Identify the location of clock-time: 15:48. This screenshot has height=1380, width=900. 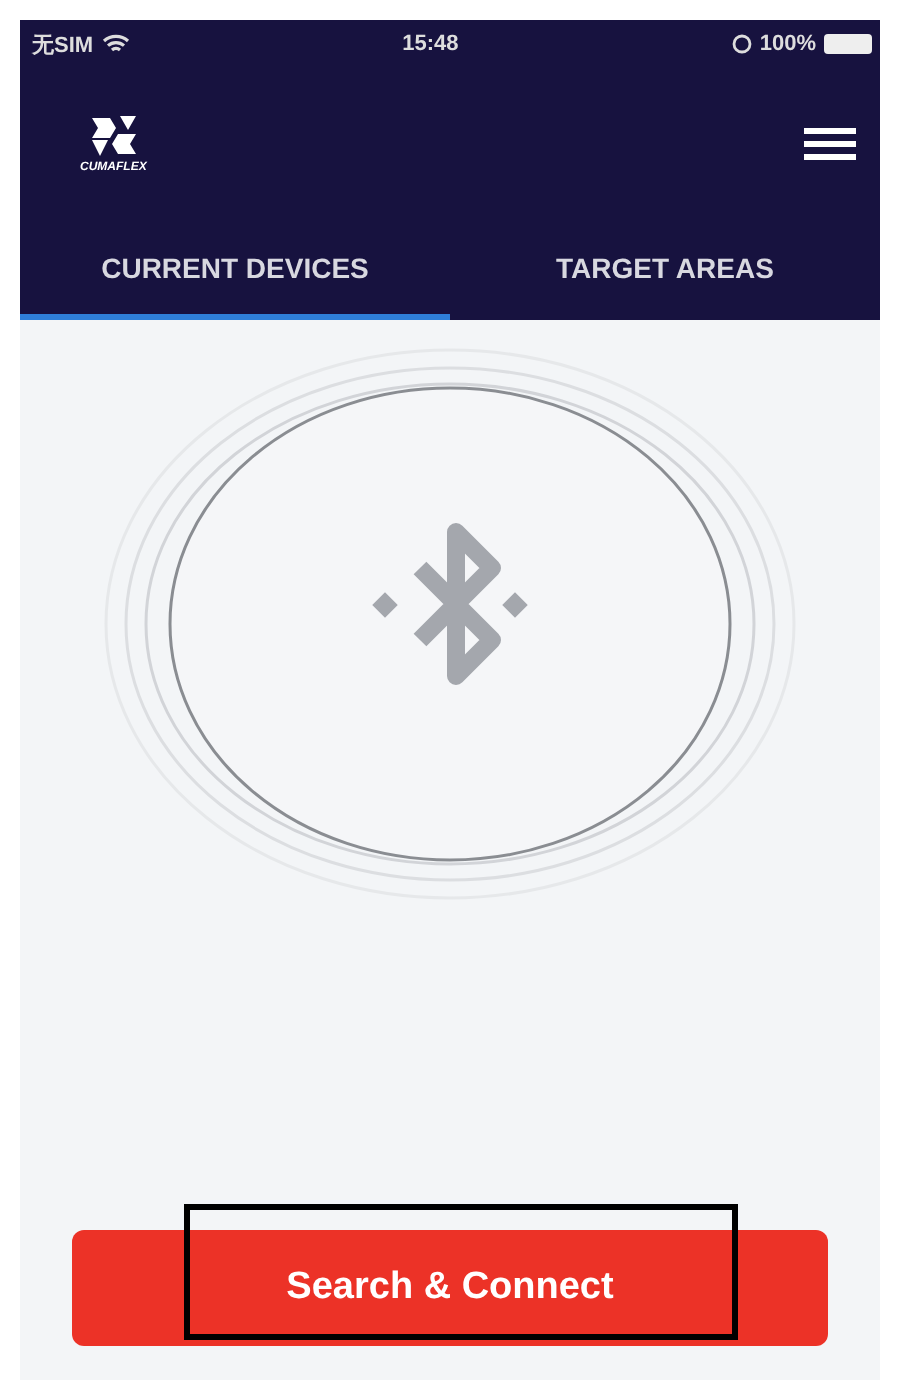
(430, 44).